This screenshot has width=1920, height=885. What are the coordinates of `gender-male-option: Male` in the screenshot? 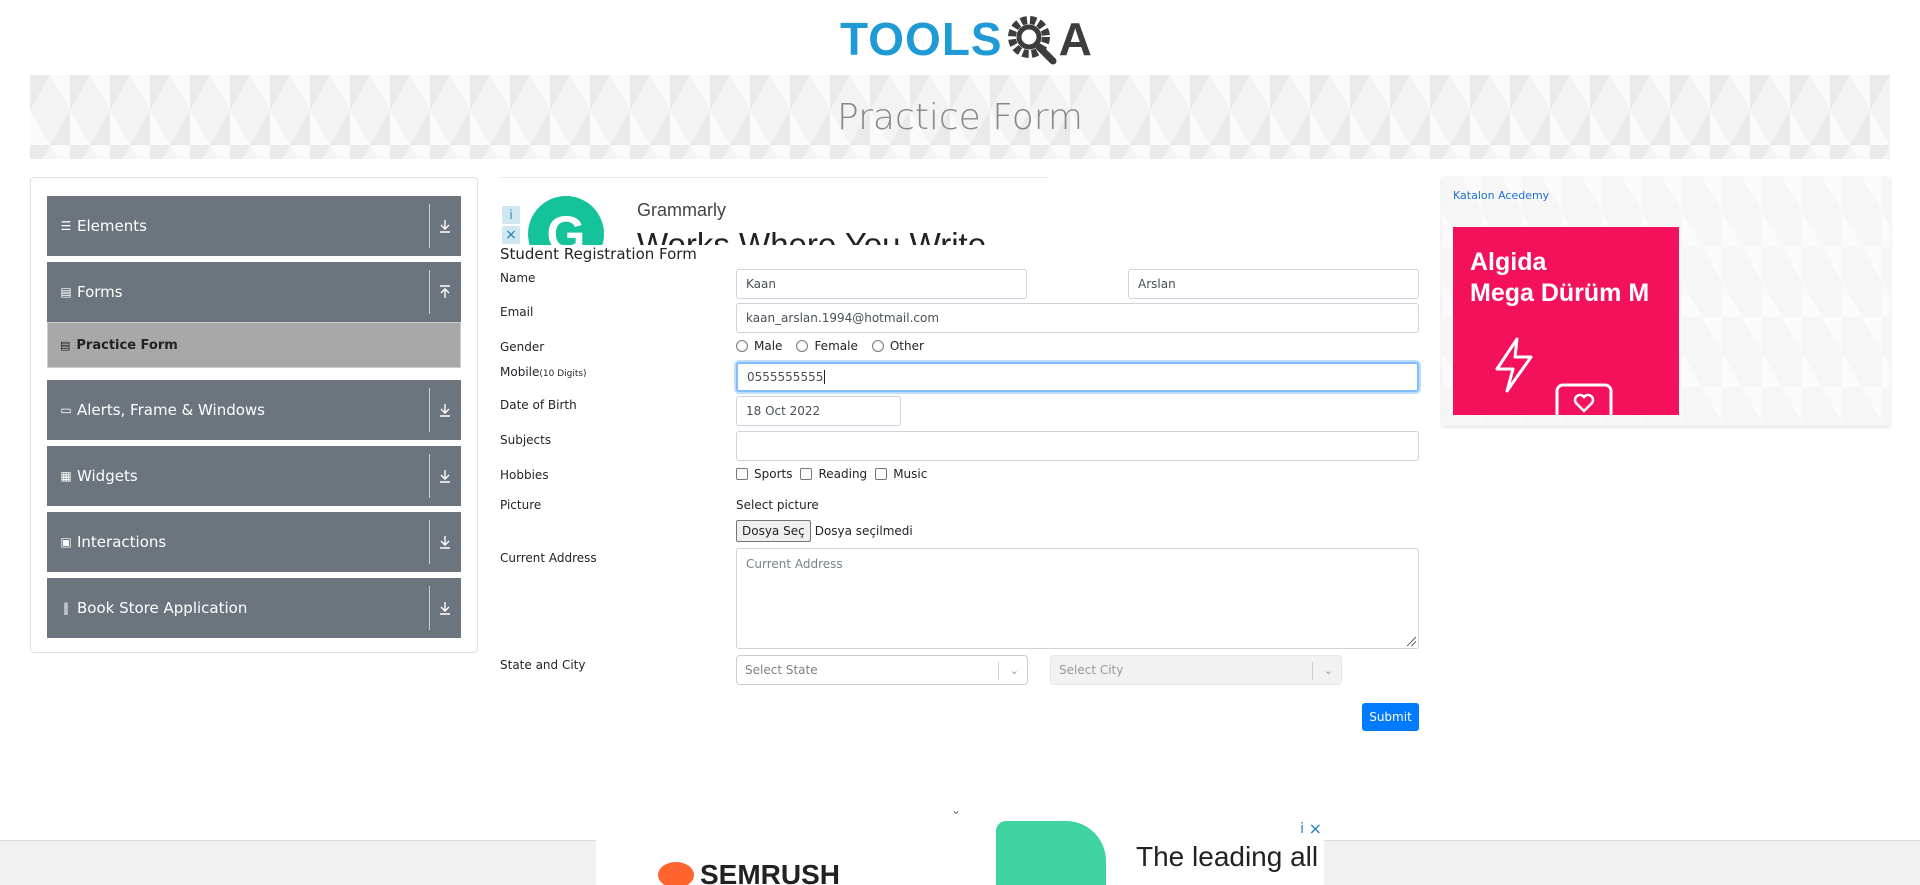 It's located at (759, 346).